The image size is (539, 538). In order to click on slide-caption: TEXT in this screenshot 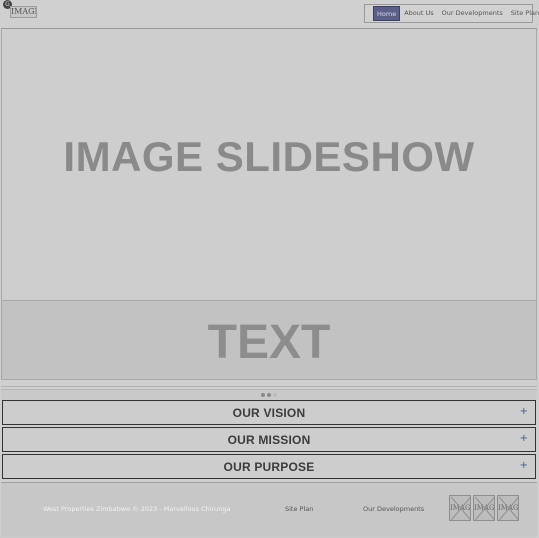, I will do `click(269, 340)`.